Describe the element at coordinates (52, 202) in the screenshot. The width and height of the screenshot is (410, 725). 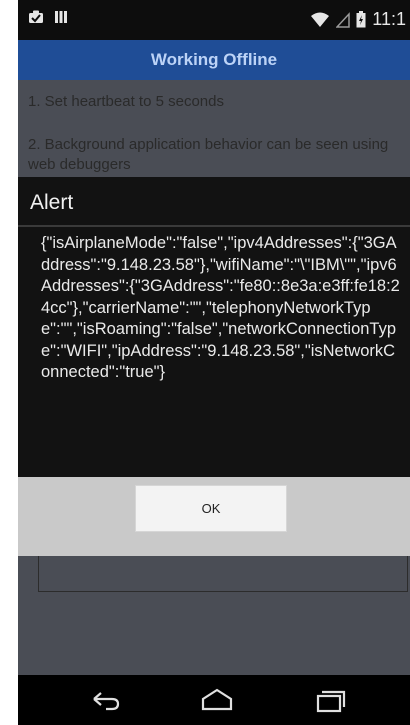
I see `dialog-title: Alert` at that location.